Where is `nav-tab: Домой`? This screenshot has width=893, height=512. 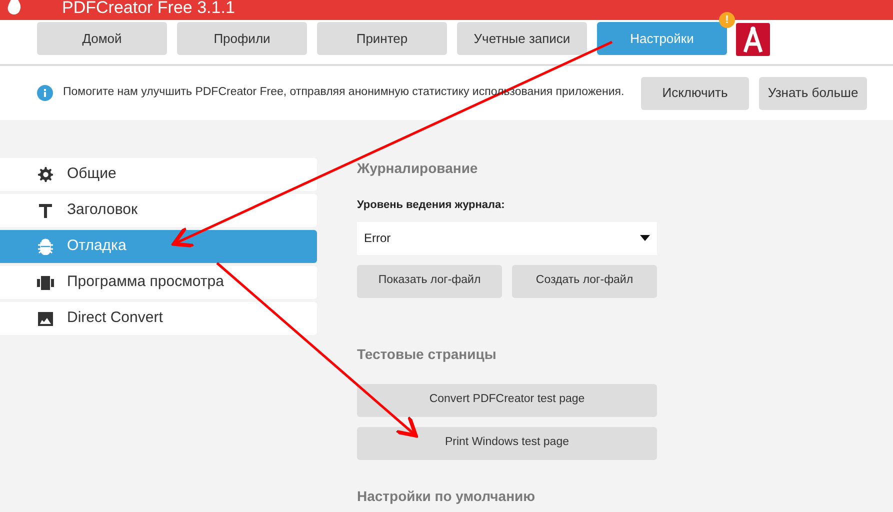
nav-tab: Домой is located at coordinates (102, 38).